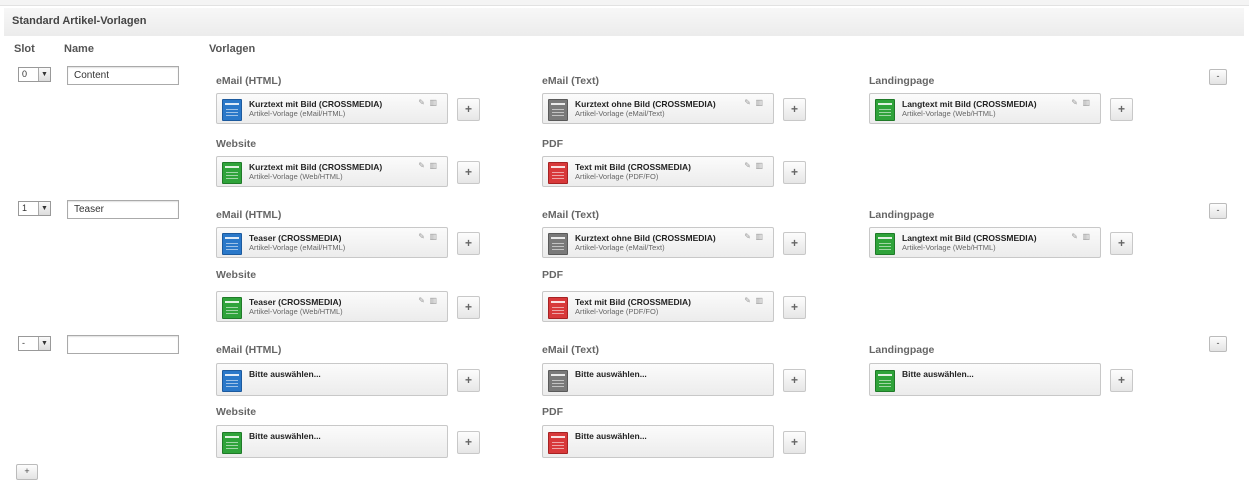 This screenshot has width=1249, height=482. I want to click on slot-value: 0, so click(25, 74).